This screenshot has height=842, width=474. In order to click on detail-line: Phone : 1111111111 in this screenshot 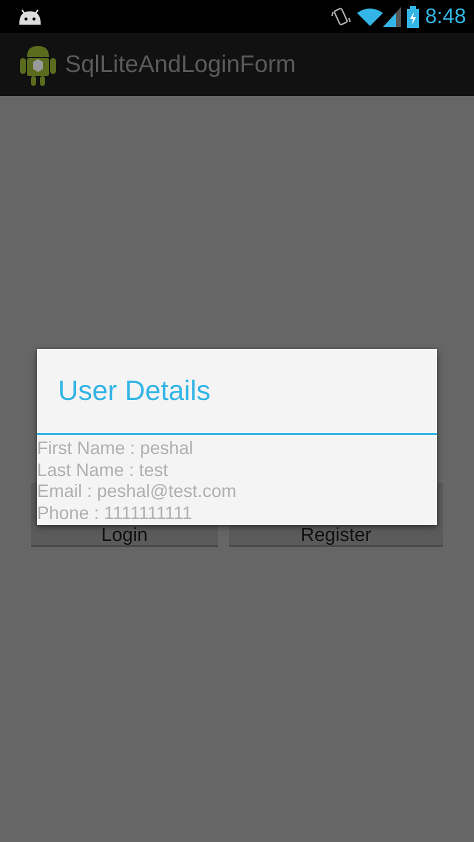, I will do `click(115, 513)`.